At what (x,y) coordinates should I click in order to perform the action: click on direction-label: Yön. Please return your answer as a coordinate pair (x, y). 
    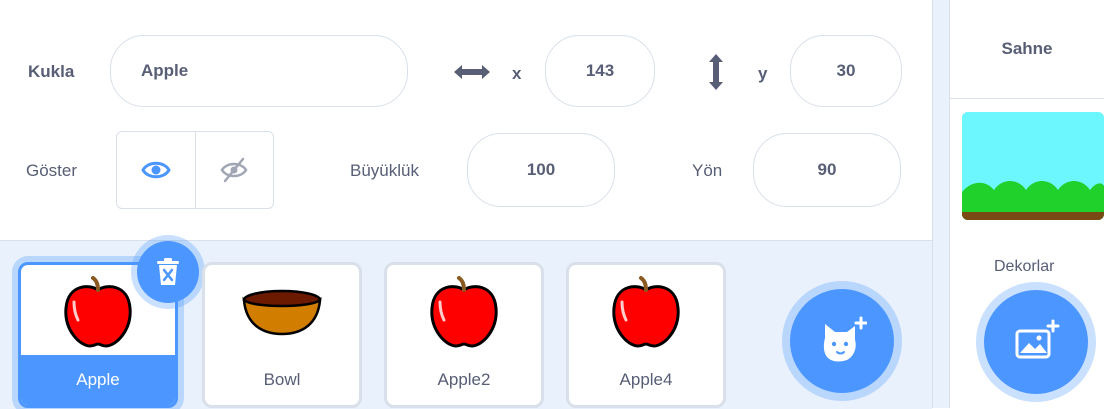
    Looking at the image, I should click on (707, 170).